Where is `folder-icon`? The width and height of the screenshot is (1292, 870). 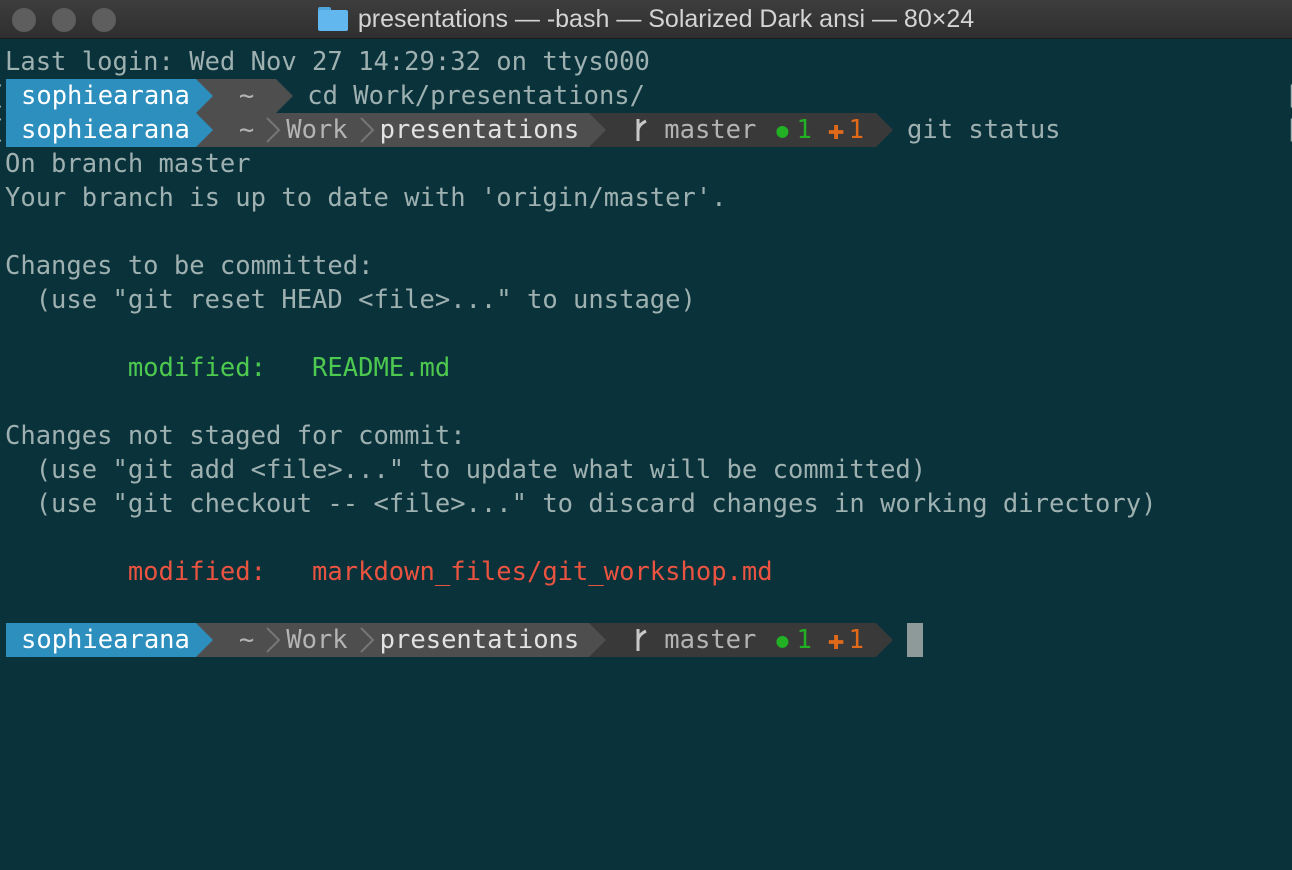
folder-icon is located at coordinates (332, 19).